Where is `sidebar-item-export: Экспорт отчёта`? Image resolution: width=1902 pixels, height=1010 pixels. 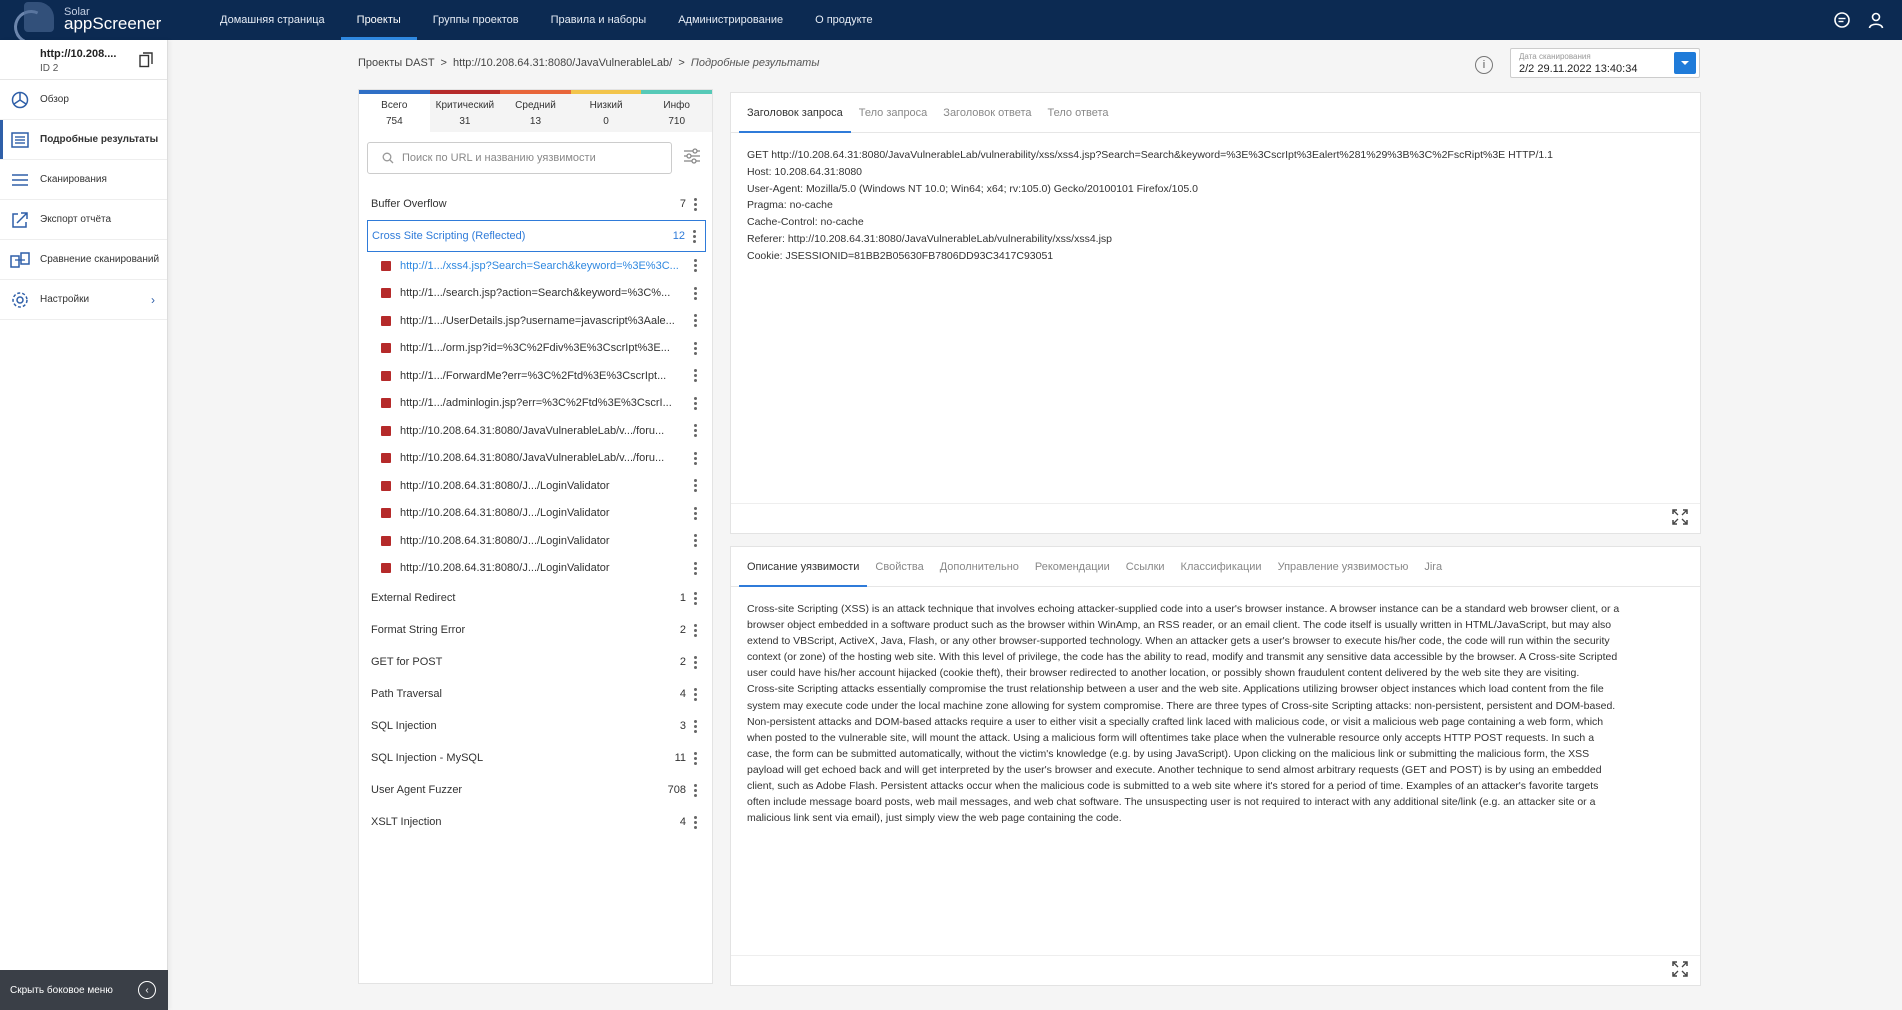 sidebar-item-export: Экспорт отчёта is located at coordinates (83, 220).